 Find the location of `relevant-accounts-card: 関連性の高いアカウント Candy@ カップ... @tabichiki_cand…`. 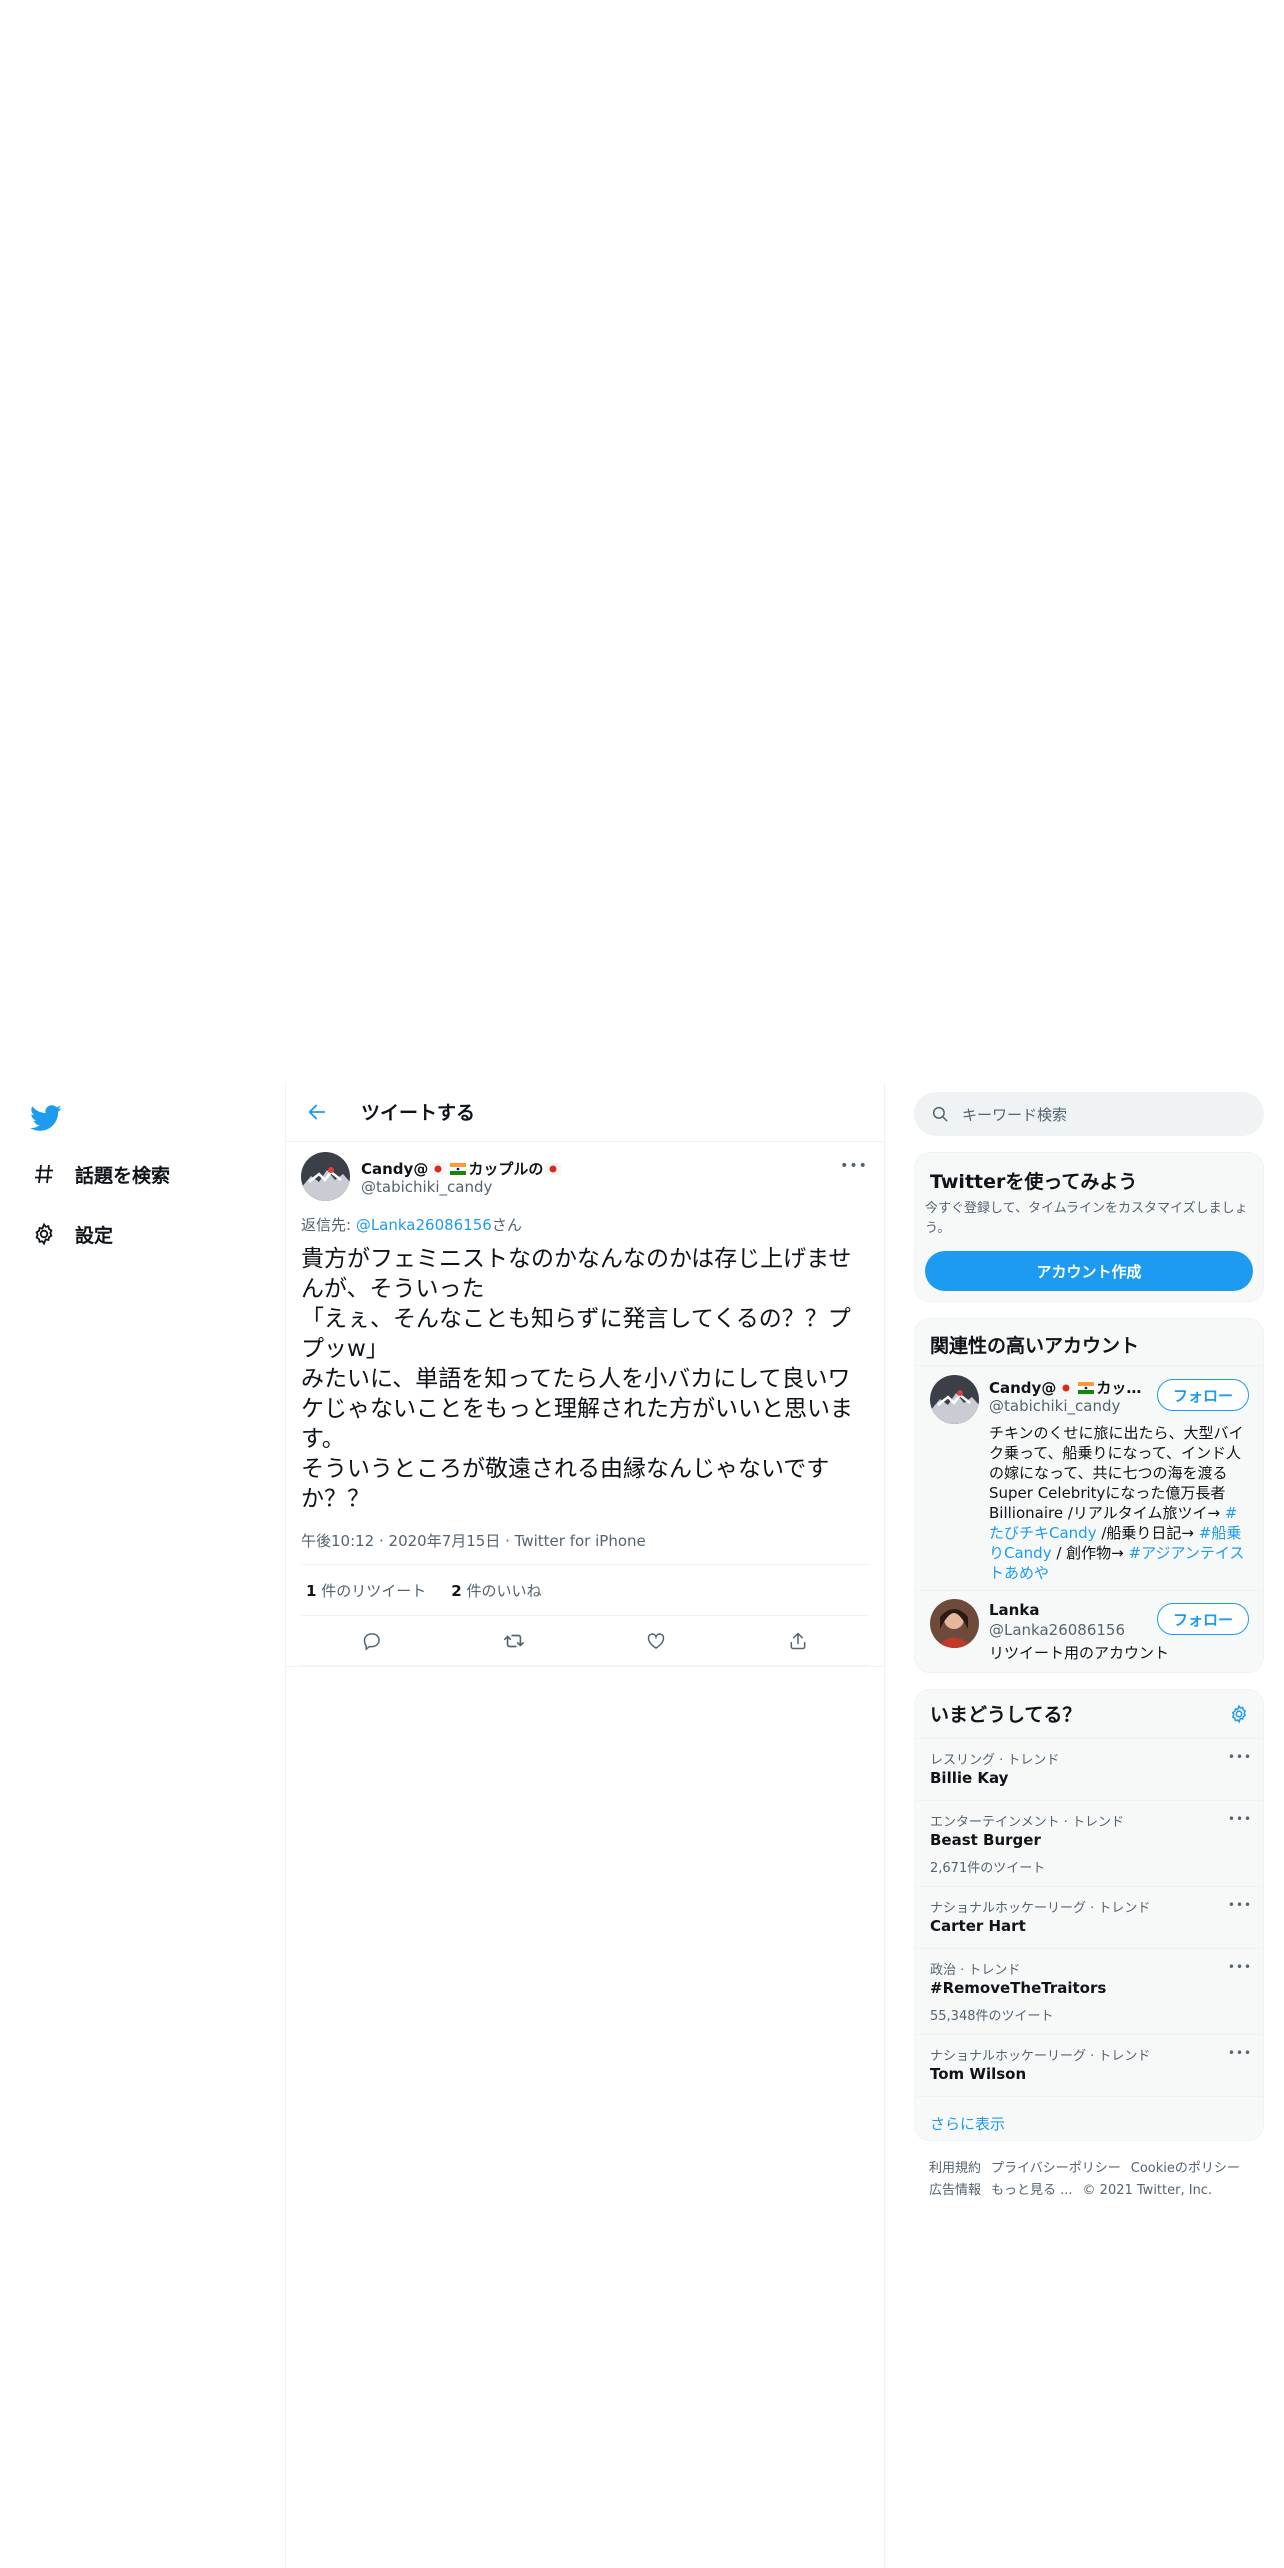

relevant-accounts-card: 関連性の高いアカウント Candy@ カップ... @tabichiki_cand… is located at coordinates (1089, 1495).